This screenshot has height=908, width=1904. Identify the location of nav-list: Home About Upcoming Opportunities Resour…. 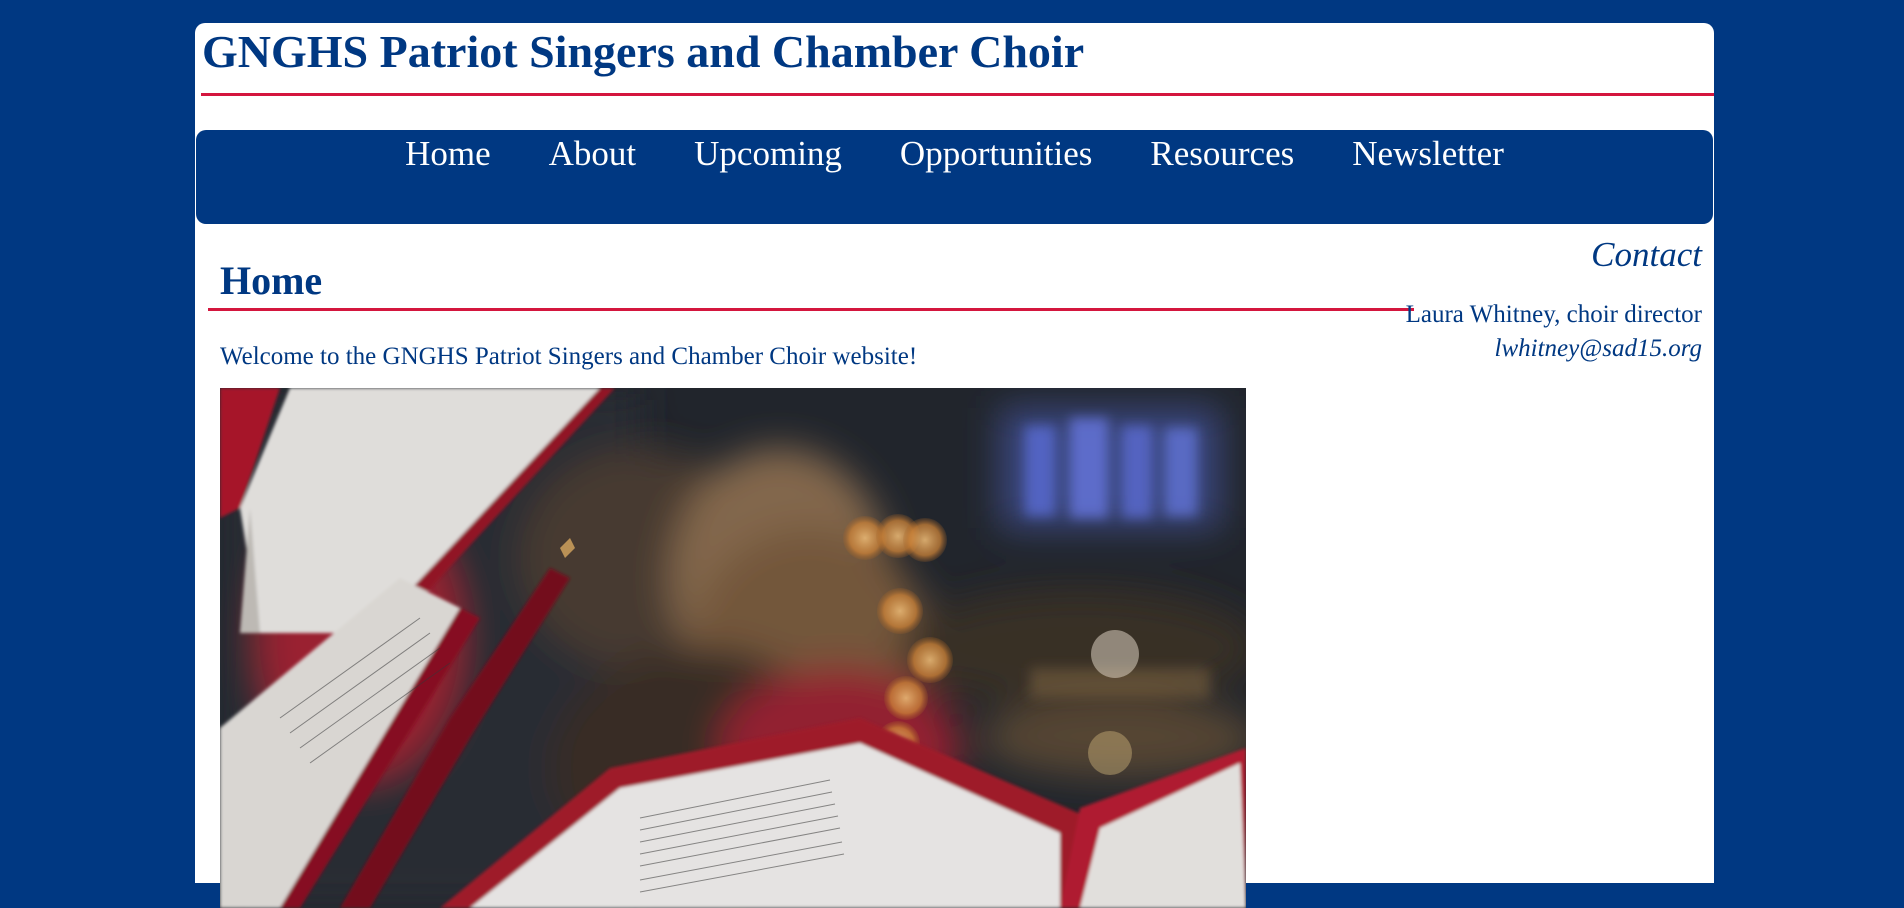
(954, 150).